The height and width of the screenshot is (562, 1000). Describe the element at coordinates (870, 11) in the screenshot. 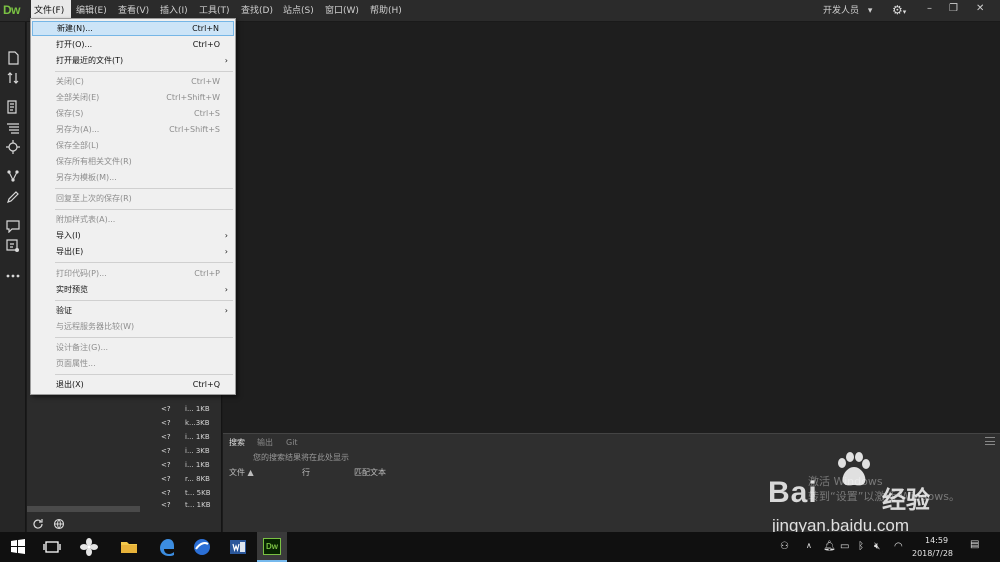

I see `chevron-down-icon: ▾` at that location.